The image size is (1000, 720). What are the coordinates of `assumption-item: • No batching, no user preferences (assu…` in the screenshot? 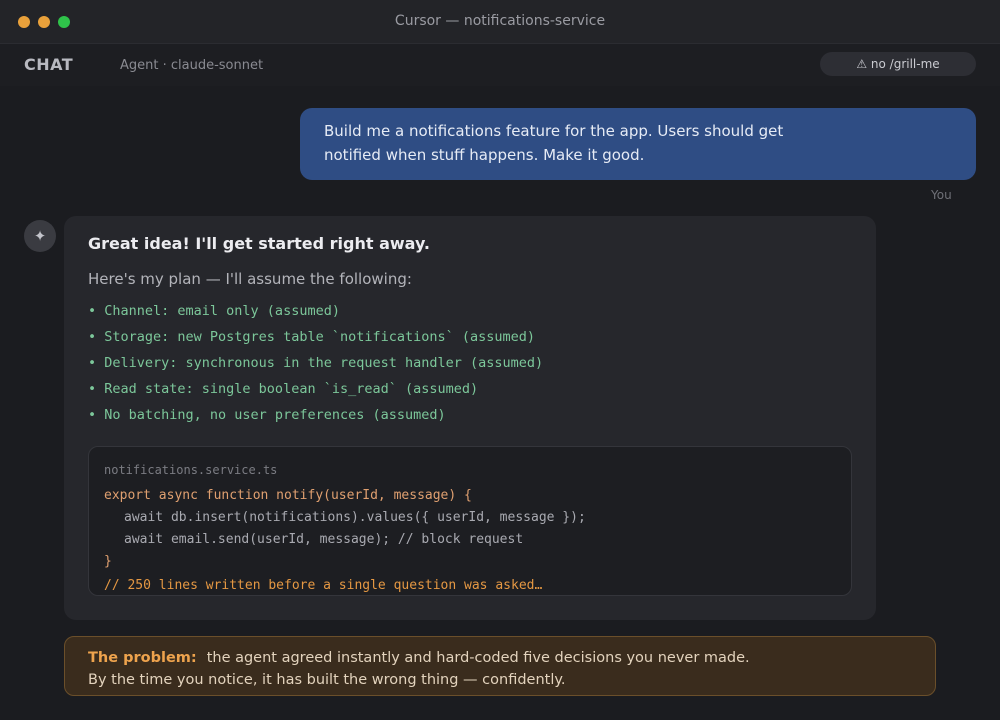 It's located at (267, 415).